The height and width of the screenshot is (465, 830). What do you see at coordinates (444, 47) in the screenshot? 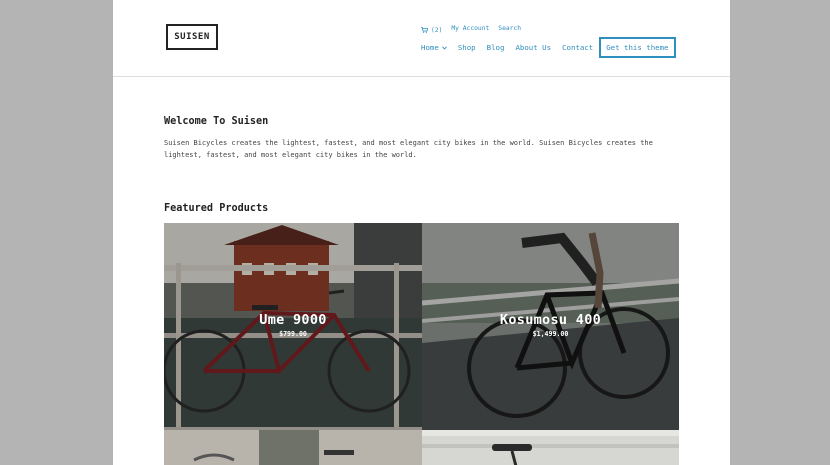
I see `chevron-down-icon` at bounding box center [444, 47].